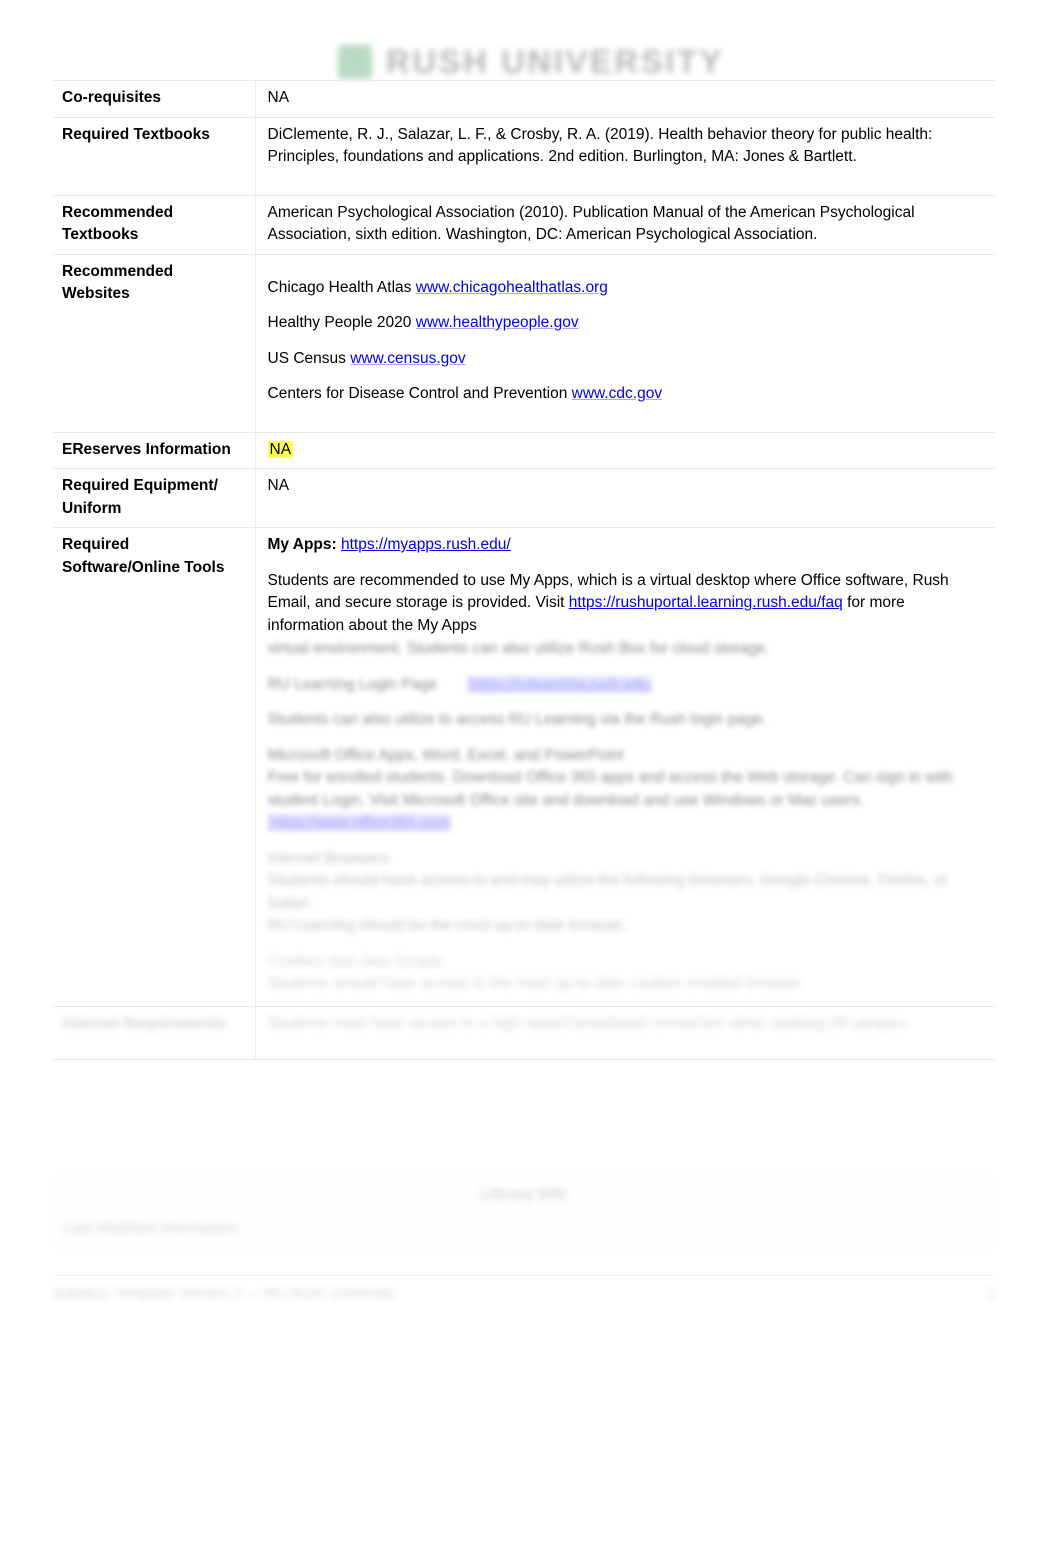 The width and height of the screenshot is (1062, 1556). I want to click on website-name: US Census, so click(306, 358).